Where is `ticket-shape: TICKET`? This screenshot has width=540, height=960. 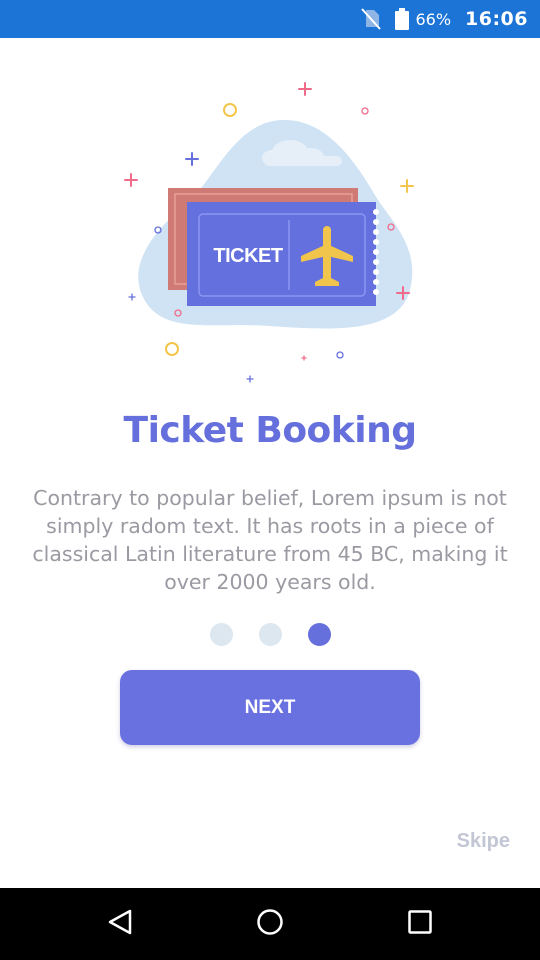 ticket-shape: TICKET is located at coordinates (283, 254).